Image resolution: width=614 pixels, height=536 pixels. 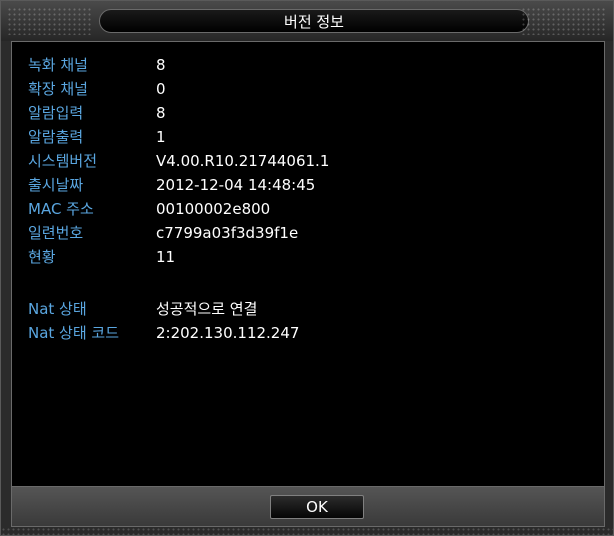 I want to click on dialog-footer: OK, so click(x=308, y=507).